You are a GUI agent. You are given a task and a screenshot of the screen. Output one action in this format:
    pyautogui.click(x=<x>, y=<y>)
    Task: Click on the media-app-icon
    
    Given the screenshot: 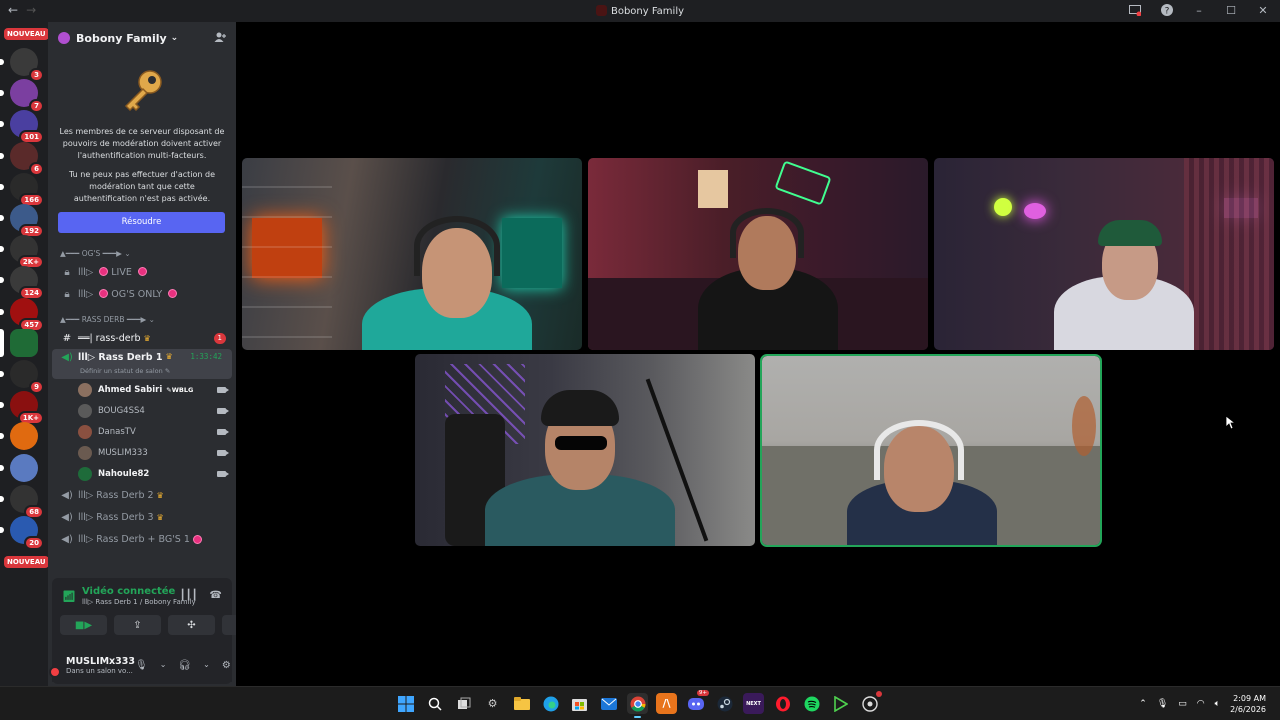 What is the action you would take?
    pyautogui.click(x=840, y=703)
    